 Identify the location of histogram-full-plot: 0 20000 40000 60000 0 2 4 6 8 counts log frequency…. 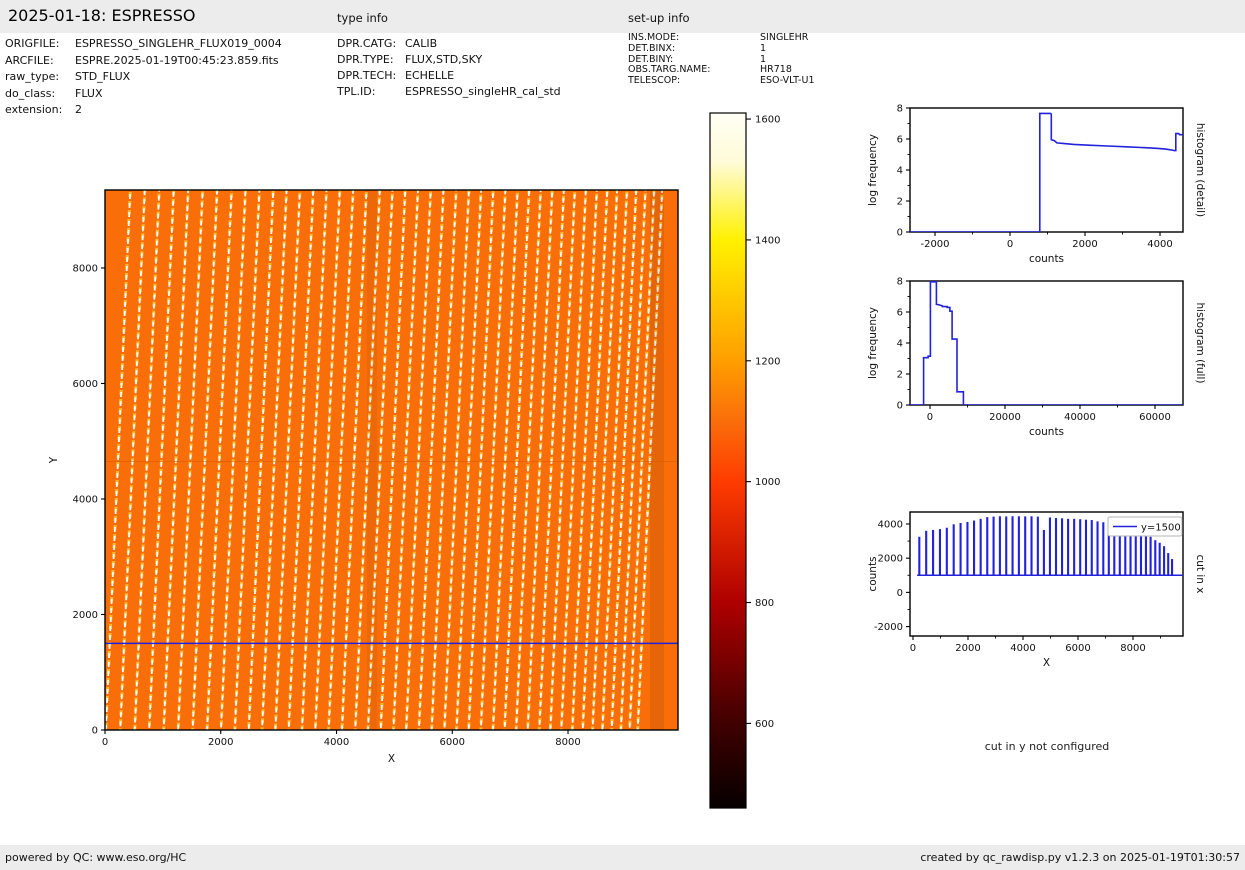
(1036, 358).